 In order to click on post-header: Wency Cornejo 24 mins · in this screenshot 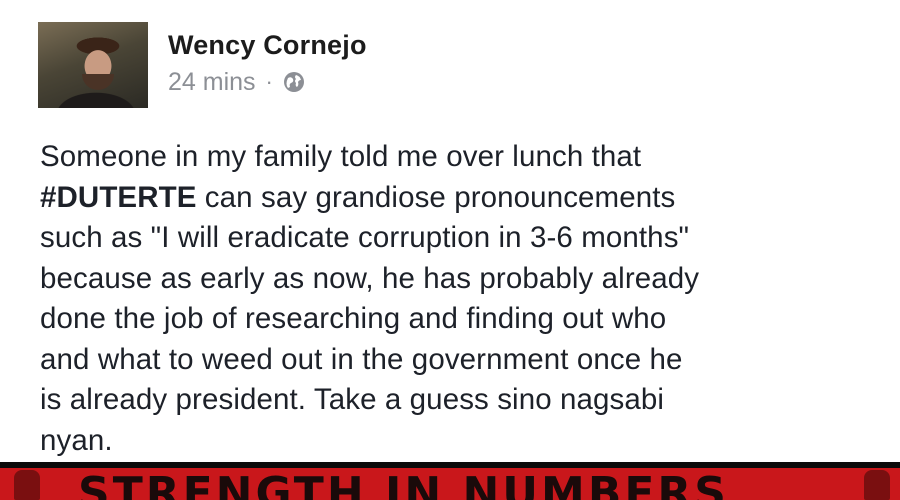, I will do `click(202, 65)`.